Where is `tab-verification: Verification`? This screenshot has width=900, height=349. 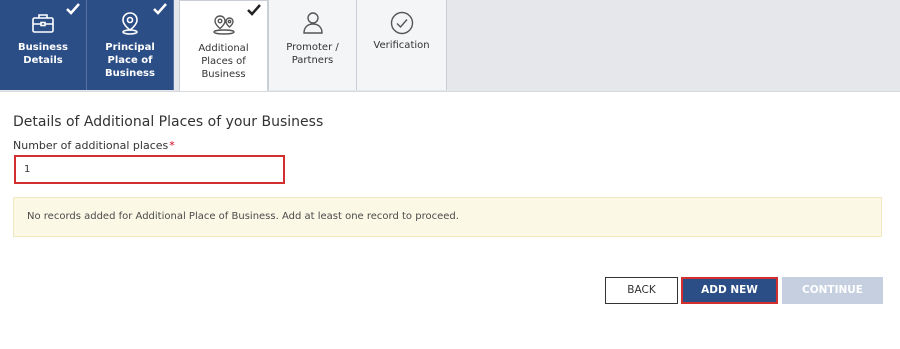
tab-verification: Verification is located at coordinates (402, 45).